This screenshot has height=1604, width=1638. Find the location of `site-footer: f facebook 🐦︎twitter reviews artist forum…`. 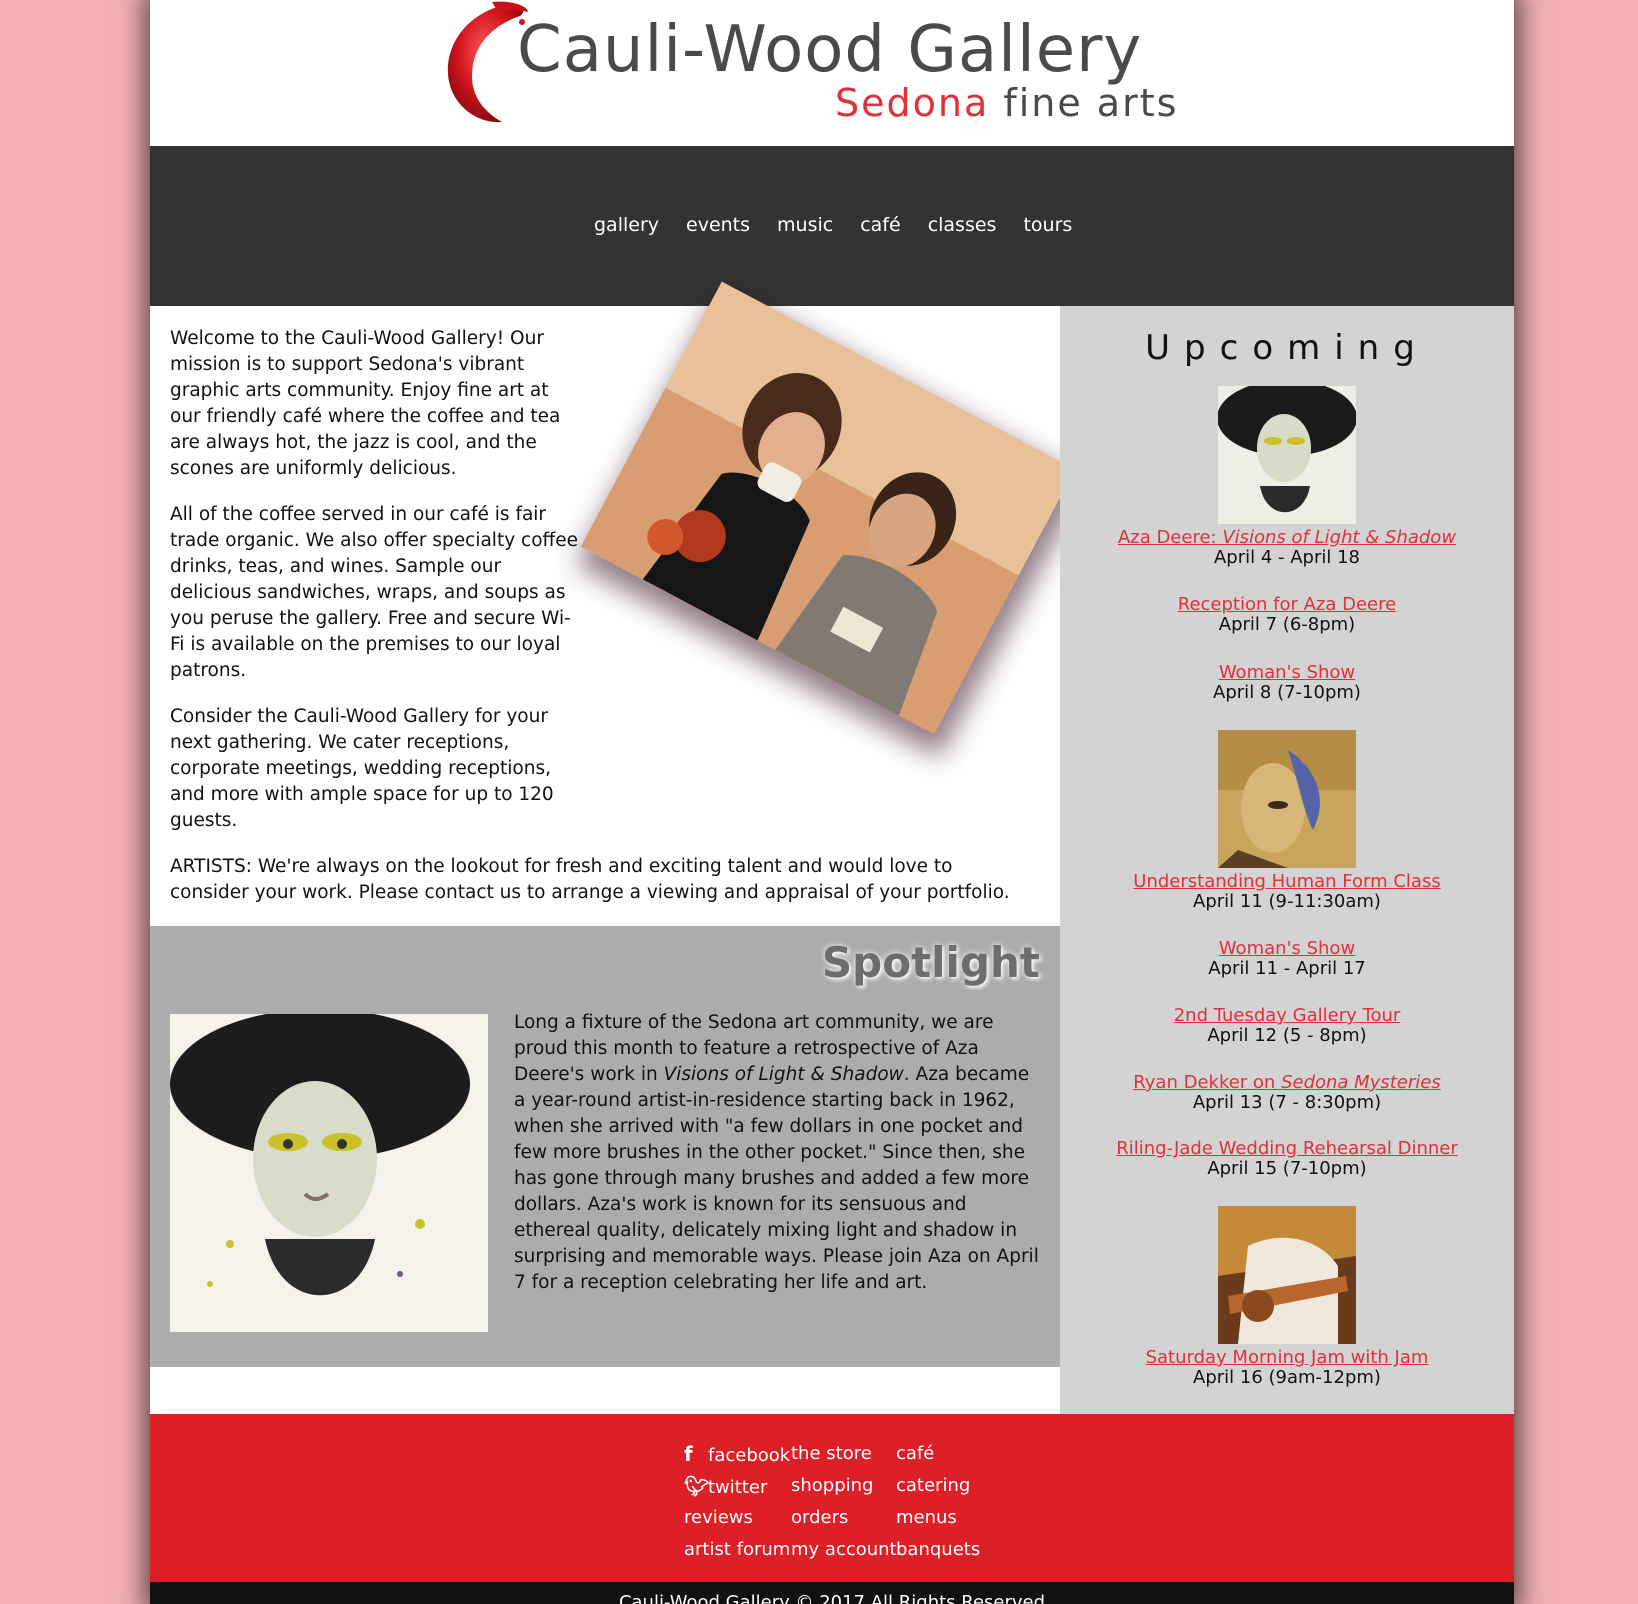

site-footer: f facebook 🐦︎twitter reviews artist forum… is located at coordinates (832, 1498).